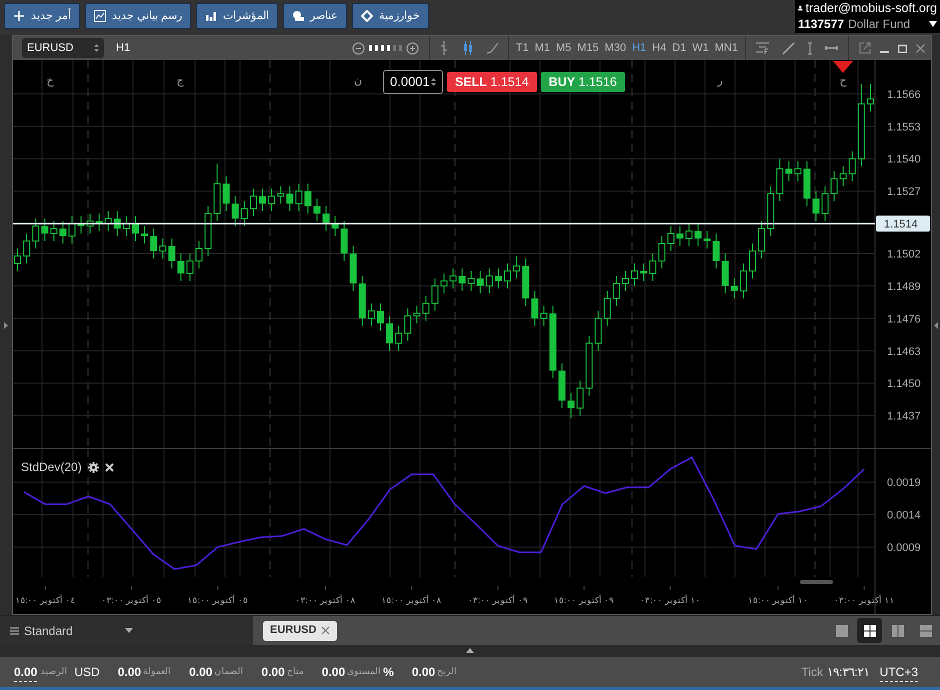 This screenshot has width=940, height=690. I want to click on day-marker: ج, so click(180, 81).